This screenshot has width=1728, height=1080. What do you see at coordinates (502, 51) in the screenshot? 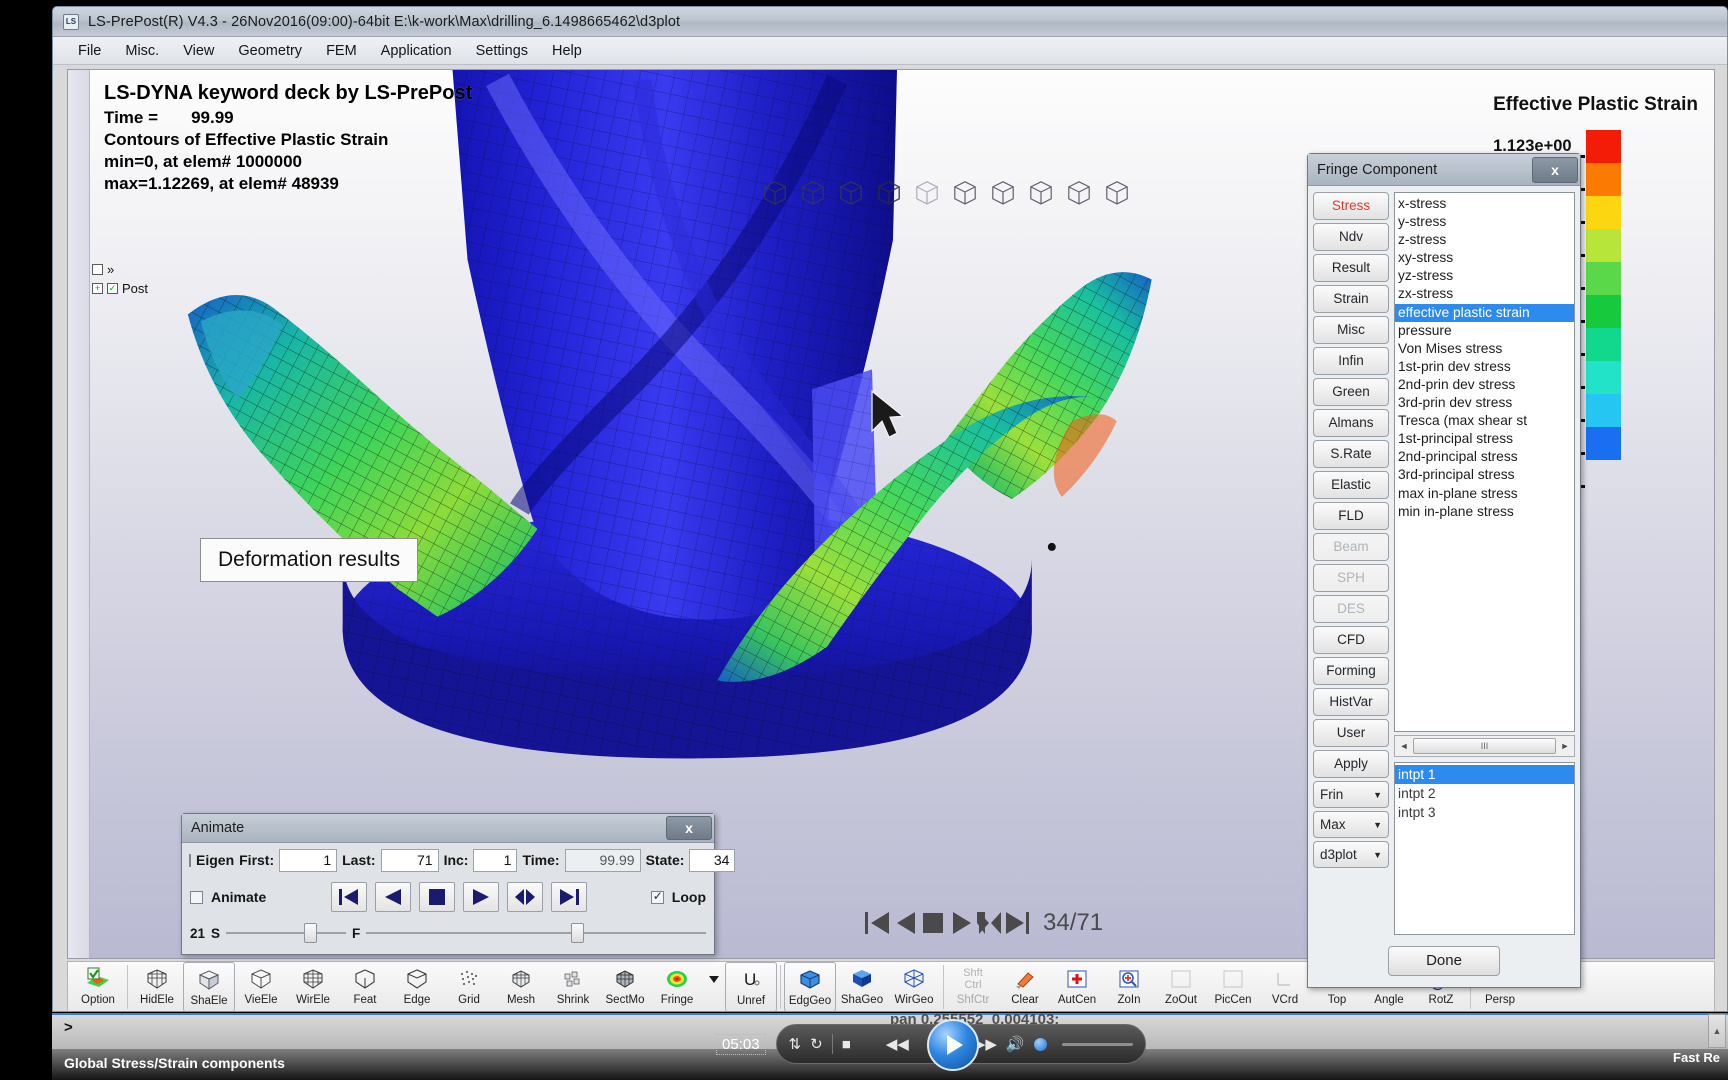
I see `menu-item-settings: Settings` at bounding box center [502, 51].